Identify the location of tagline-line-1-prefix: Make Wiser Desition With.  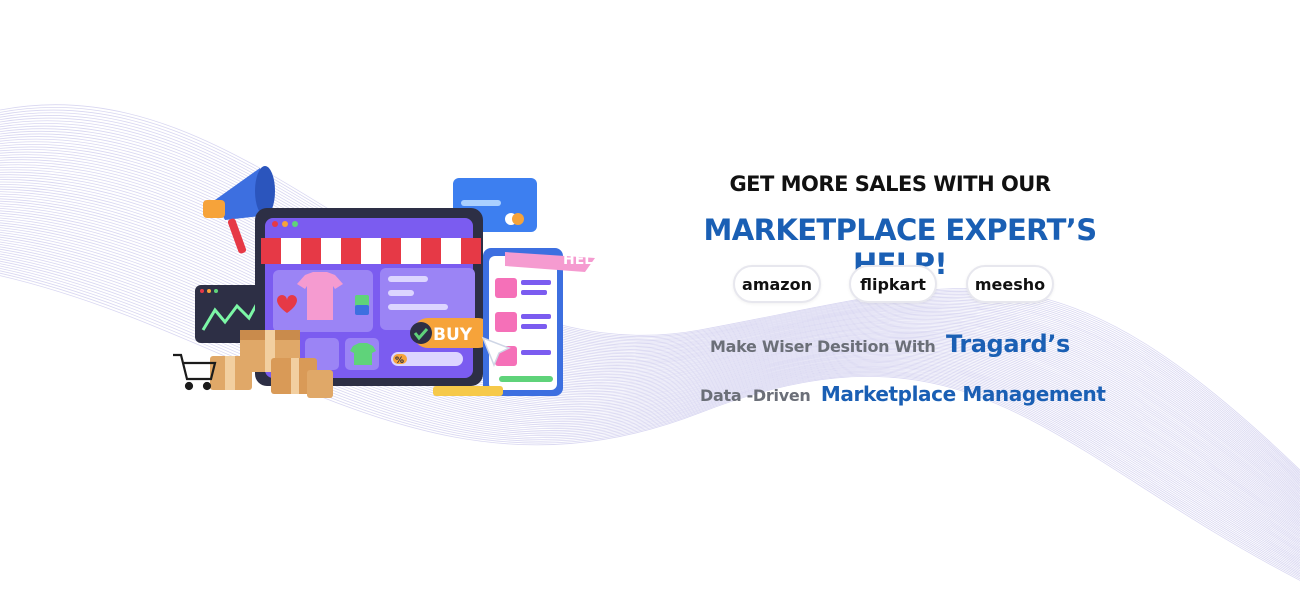
(823, 346).